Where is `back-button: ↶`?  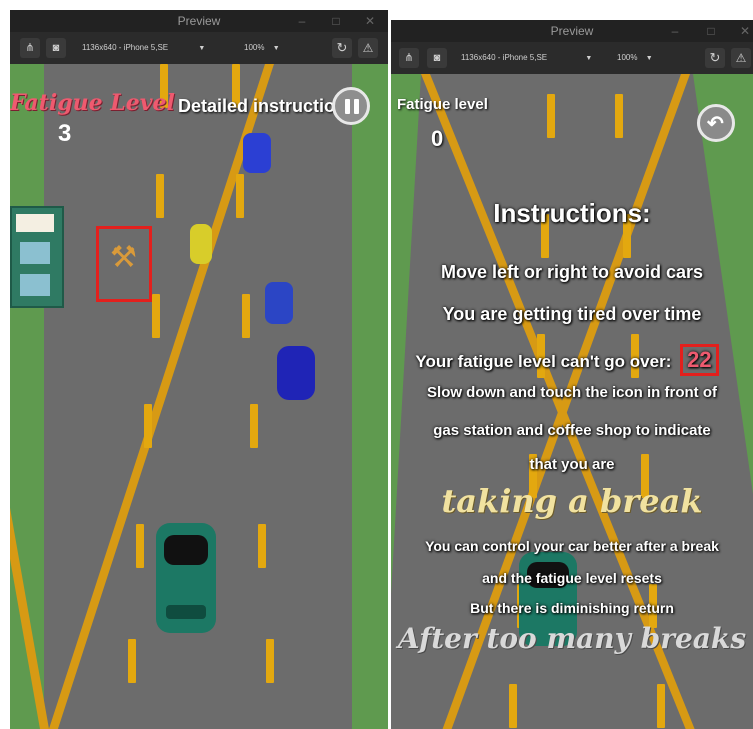
back-button: ↶ is located at coordinates (716, 123).